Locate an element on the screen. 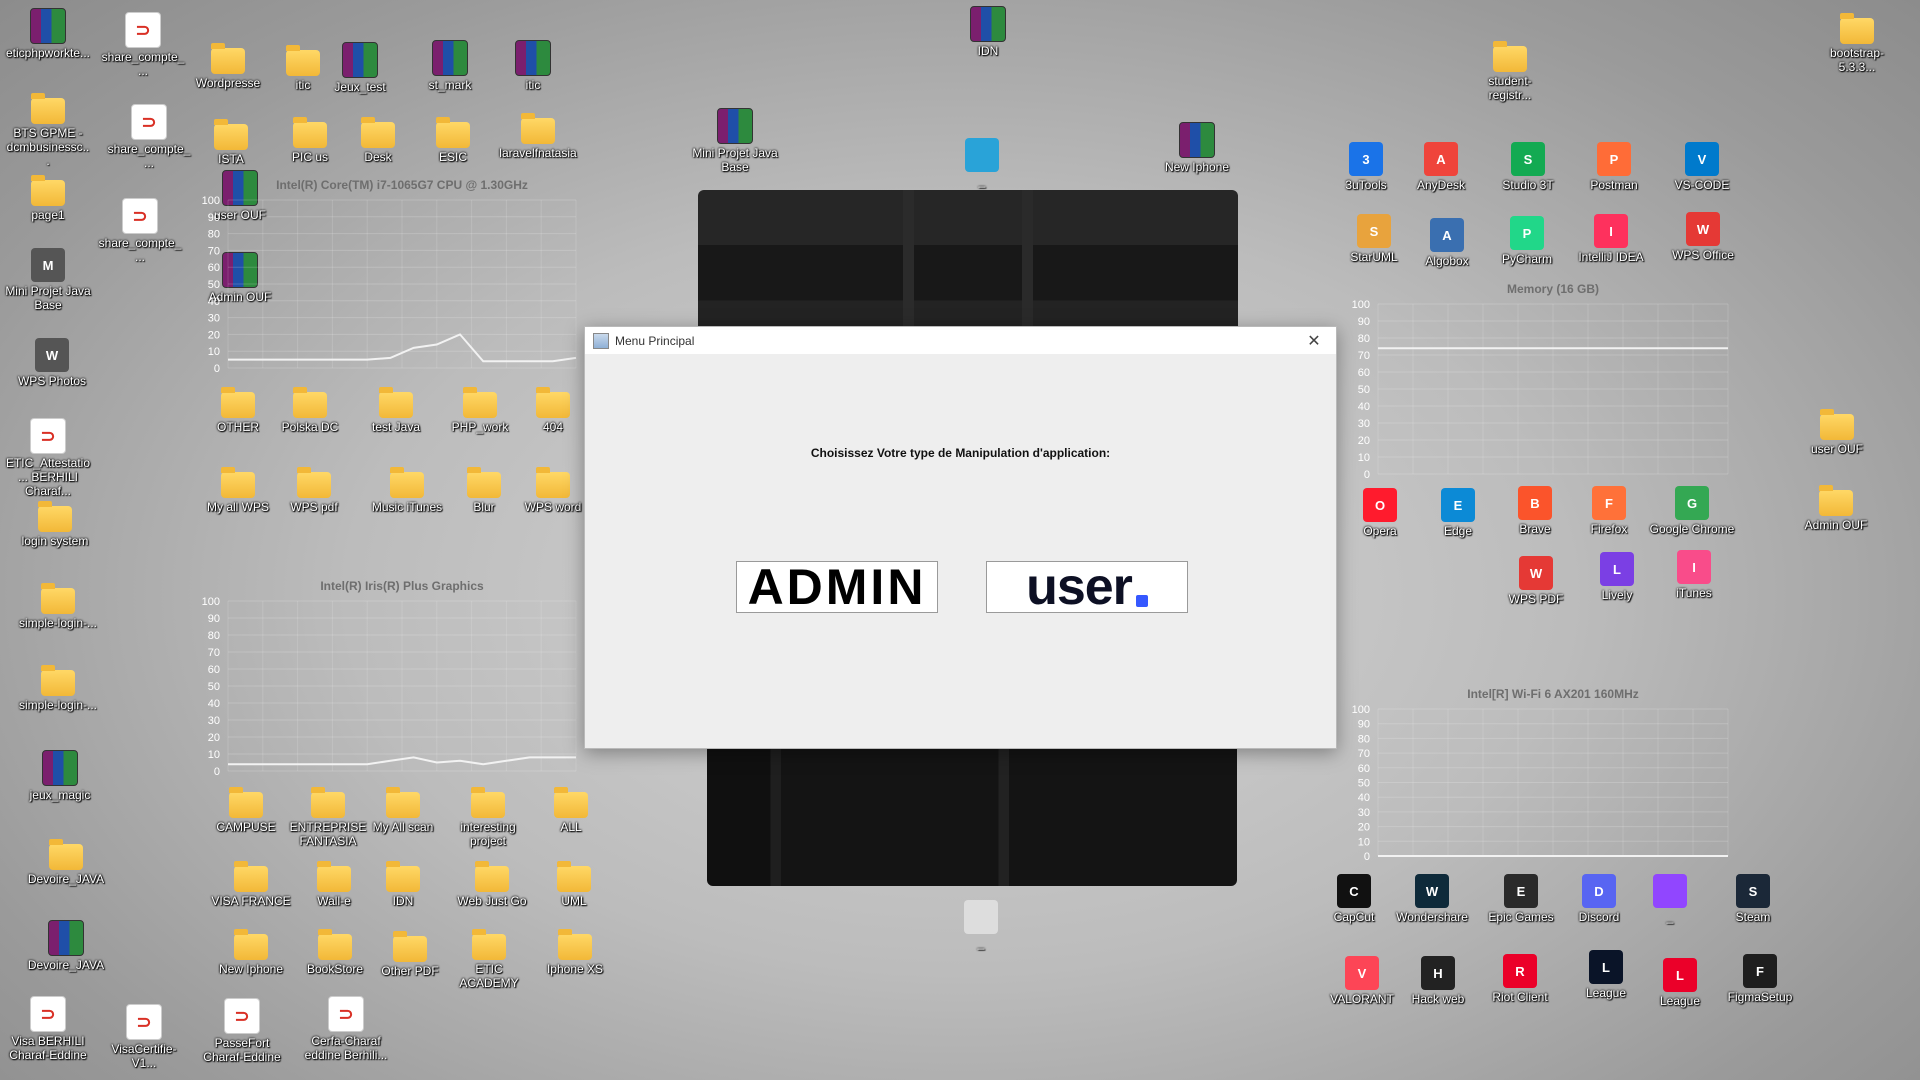 Image resolution: width=1920 pixels, height=1080 pixels. folder-icon is located at coordinates (310, 132).